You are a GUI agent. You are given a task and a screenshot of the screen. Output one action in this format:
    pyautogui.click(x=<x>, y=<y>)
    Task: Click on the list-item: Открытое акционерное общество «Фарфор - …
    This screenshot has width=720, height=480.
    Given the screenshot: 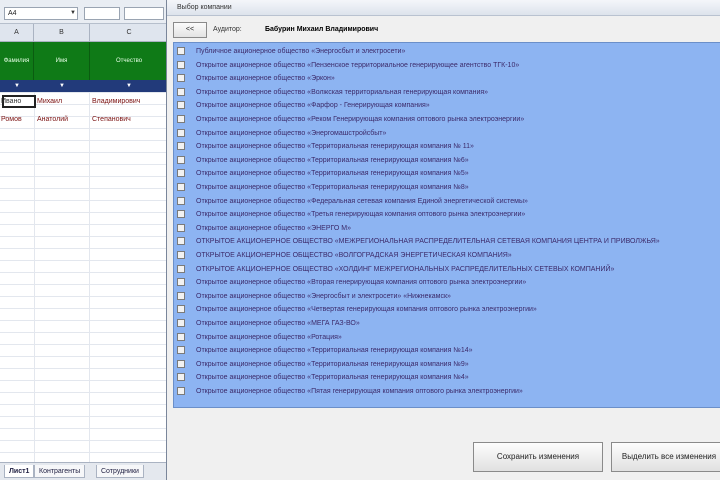 What is the action you would take?
    pyautogui.click(x=447, y=106)
    